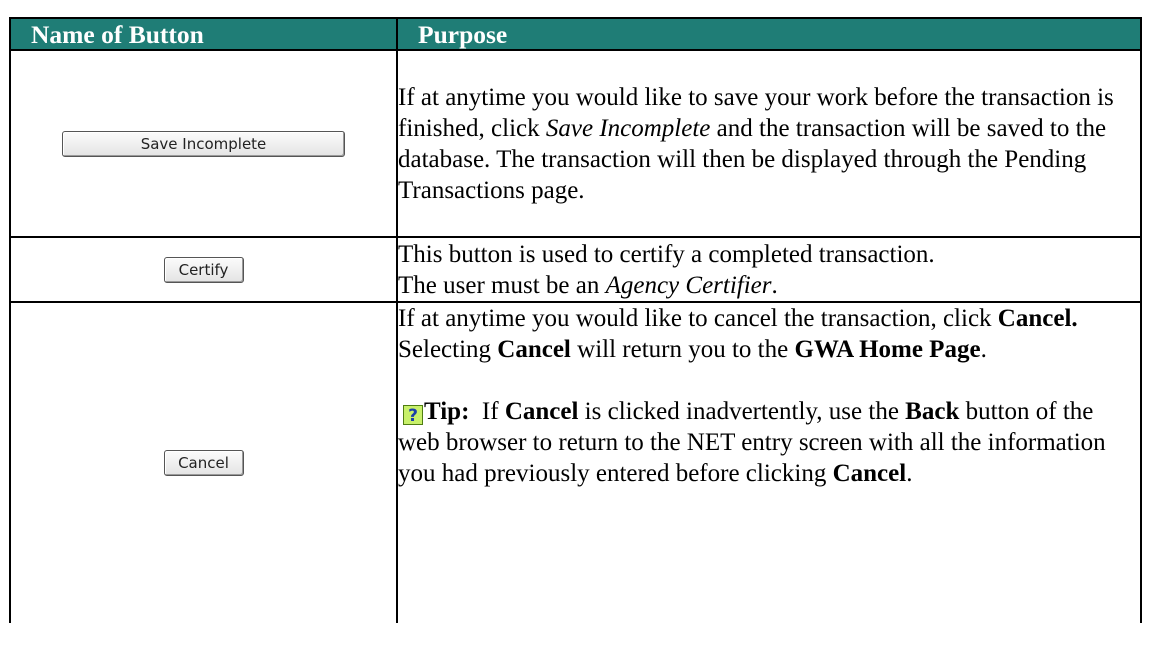 The height and width of the screenshot is (654, 1149). I want to click on tip-label: Tip:, so click(447, 411).